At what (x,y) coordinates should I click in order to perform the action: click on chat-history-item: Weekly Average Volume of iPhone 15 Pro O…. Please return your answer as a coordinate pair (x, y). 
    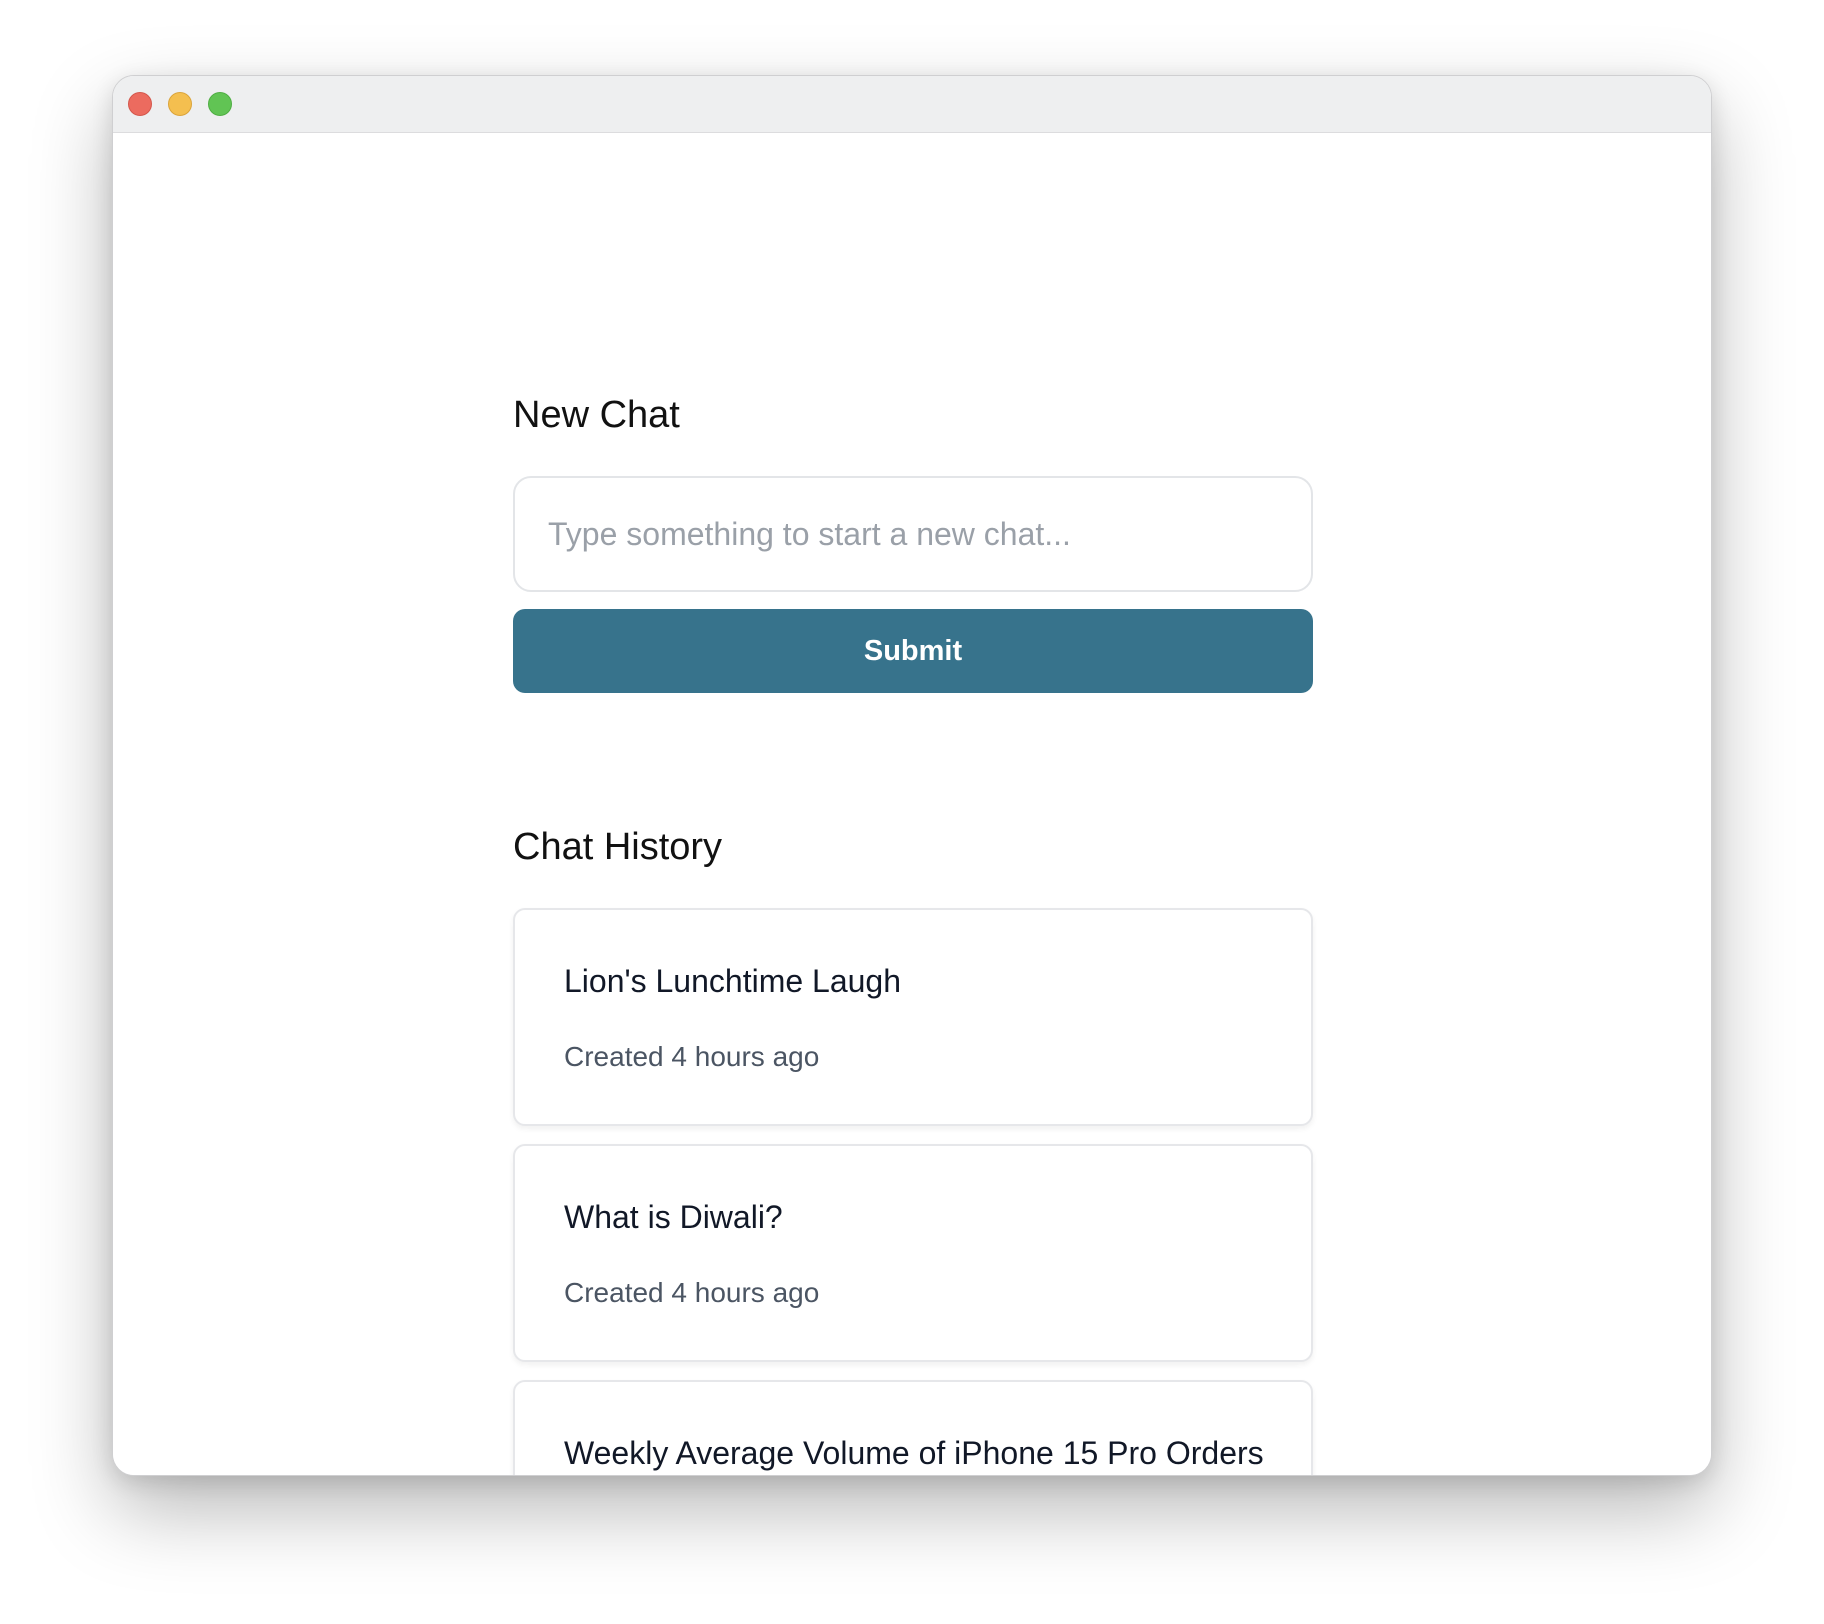
    Looking at the image, I should click on (913, 1427).